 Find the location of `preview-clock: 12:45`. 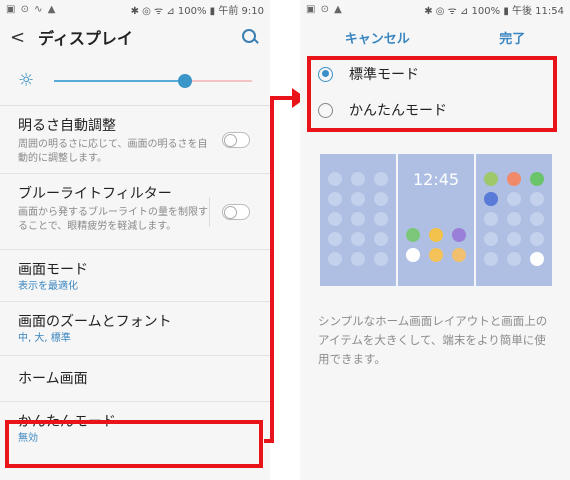

preview-clock: 12:45 is located at coordinates (436, 179).